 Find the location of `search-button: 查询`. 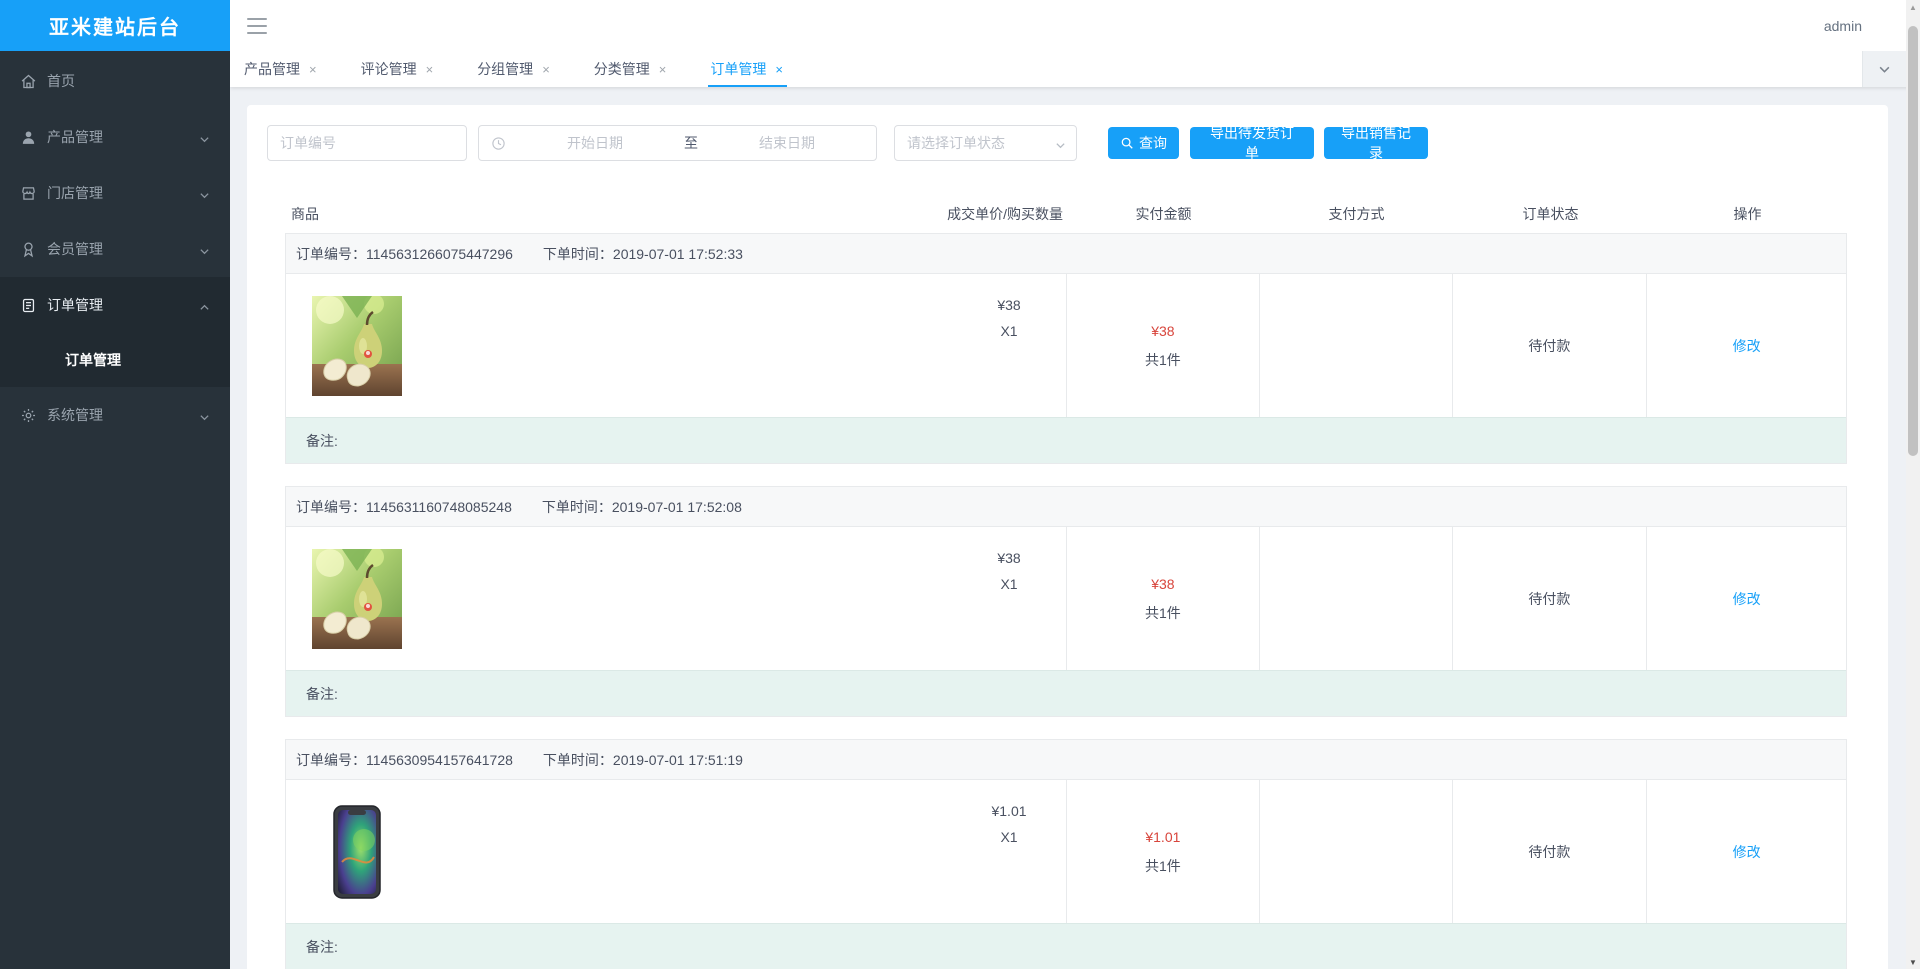

search-button: 查询 is located at coordinates (1143, 143).